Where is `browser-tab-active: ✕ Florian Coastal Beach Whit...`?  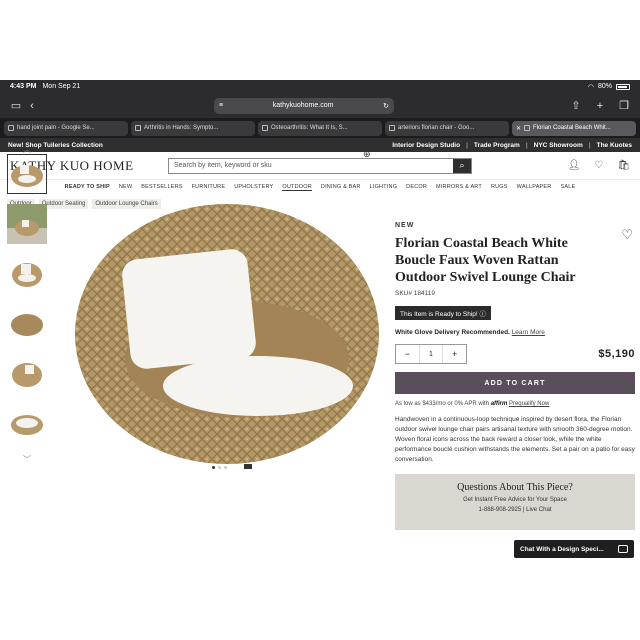
browser-tab-active: ✕ Florian Coastal Beach Whit... is located at coordinates (574, 128).